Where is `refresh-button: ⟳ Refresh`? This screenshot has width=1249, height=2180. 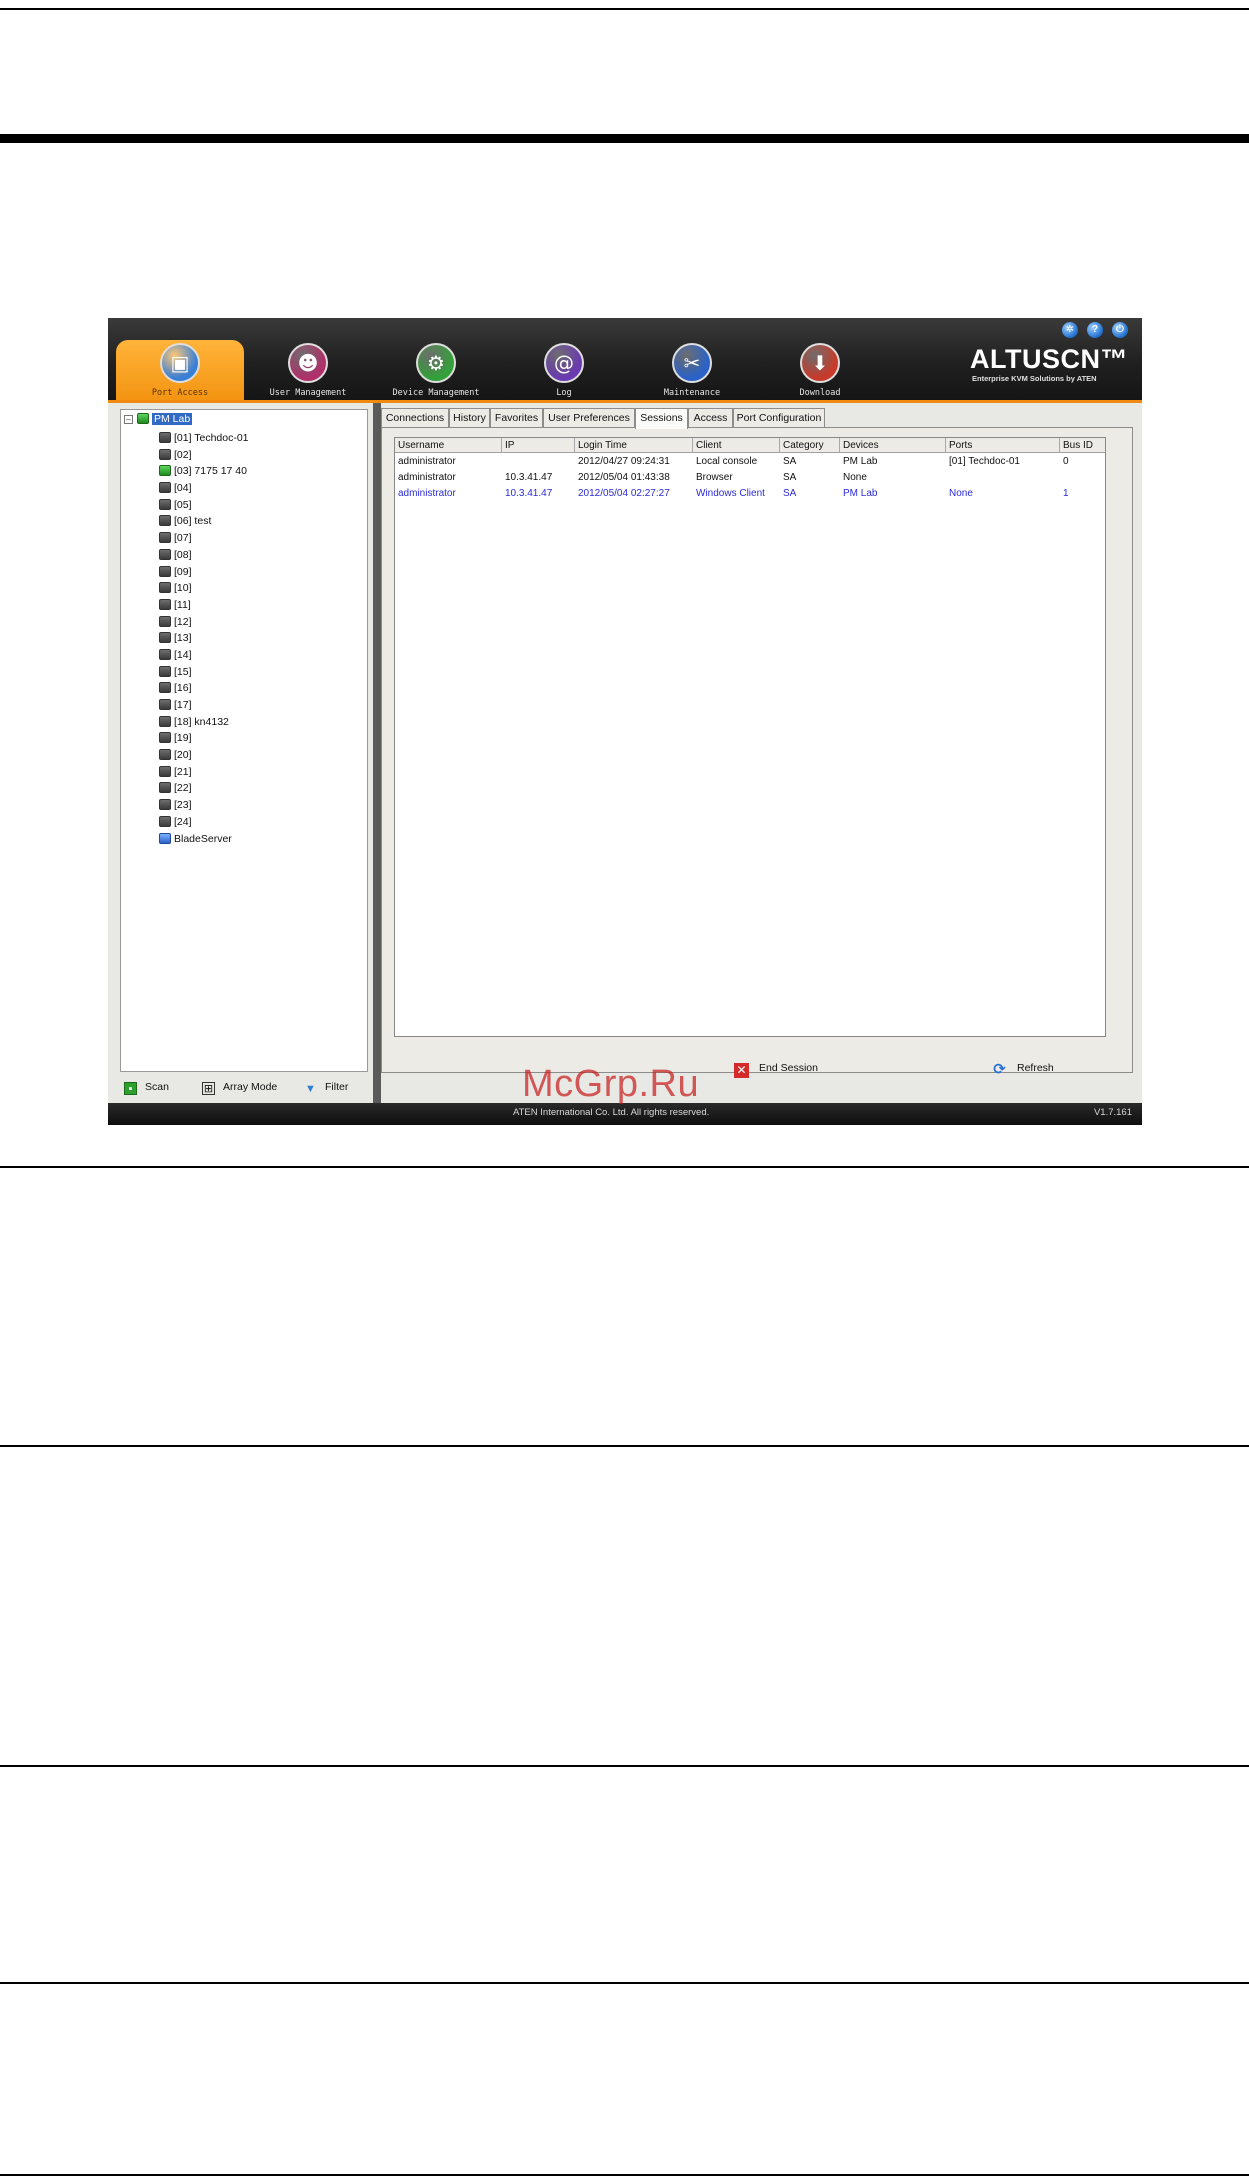
refresh-button: ⟳ Refresh is located at coordinates (1023, 1068).